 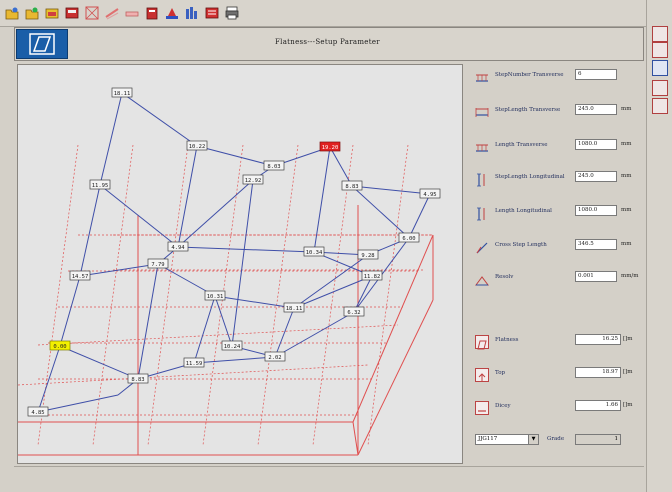 I want to click on value-label: 12.92, so click(x=253, y=181).